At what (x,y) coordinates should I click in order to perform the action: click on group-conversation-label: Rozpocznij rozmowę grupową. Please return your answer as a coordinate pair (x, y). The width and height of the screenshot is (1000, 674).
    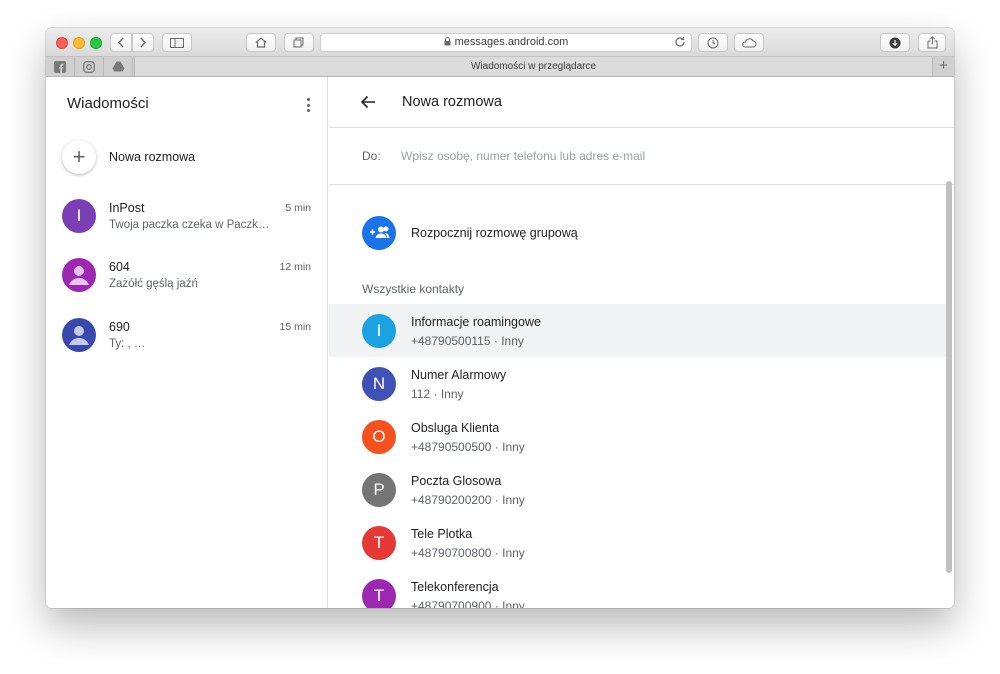
    Looking at the image, I should click on (494, 233).